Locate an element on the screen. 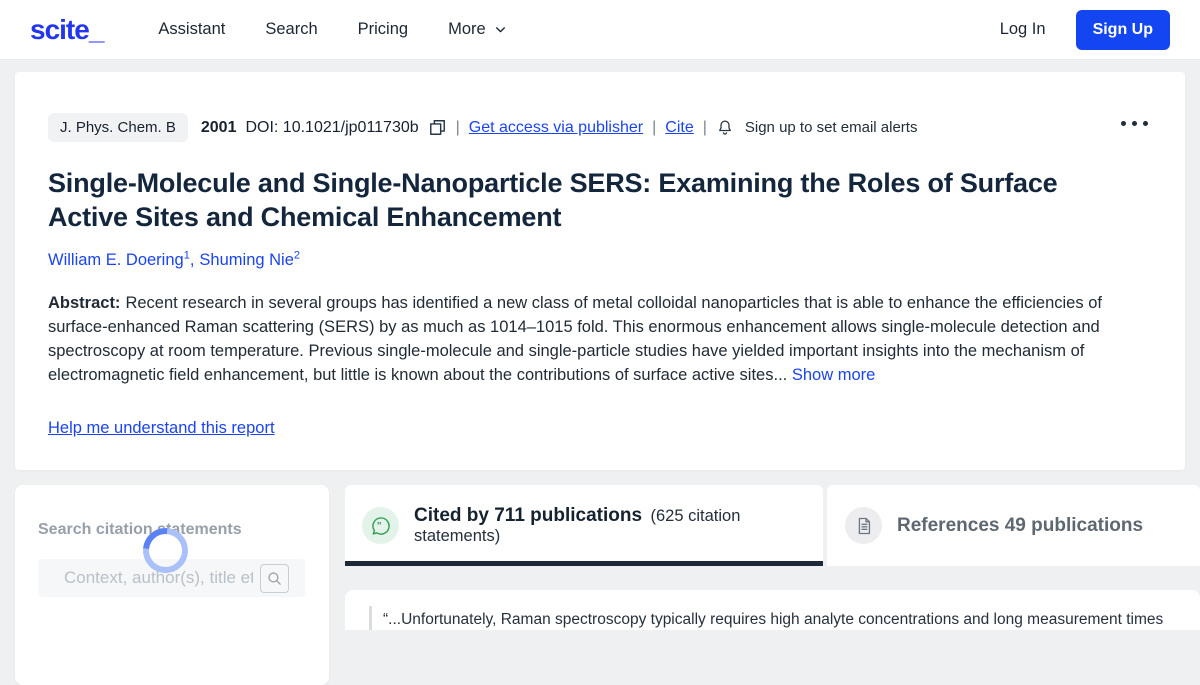  search-submit-button is located at coordinates (274, 578).